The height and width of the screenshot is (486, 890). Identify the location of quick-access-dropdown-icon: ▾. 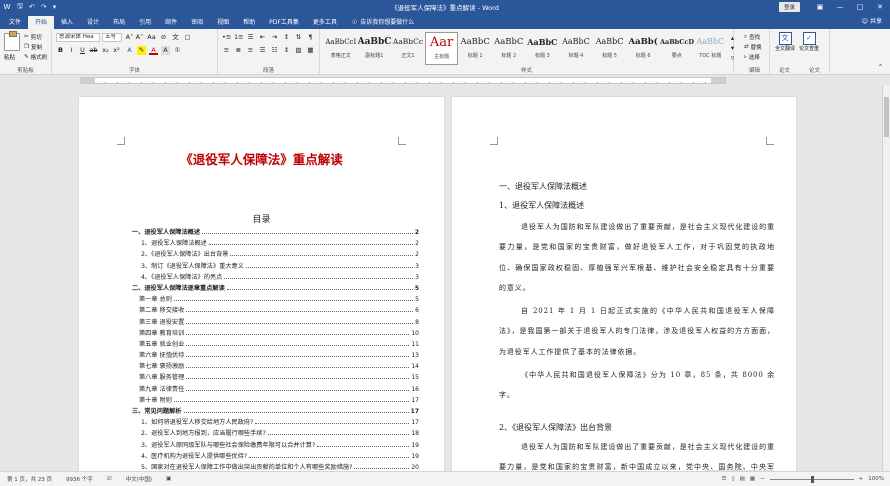
(55, 7).